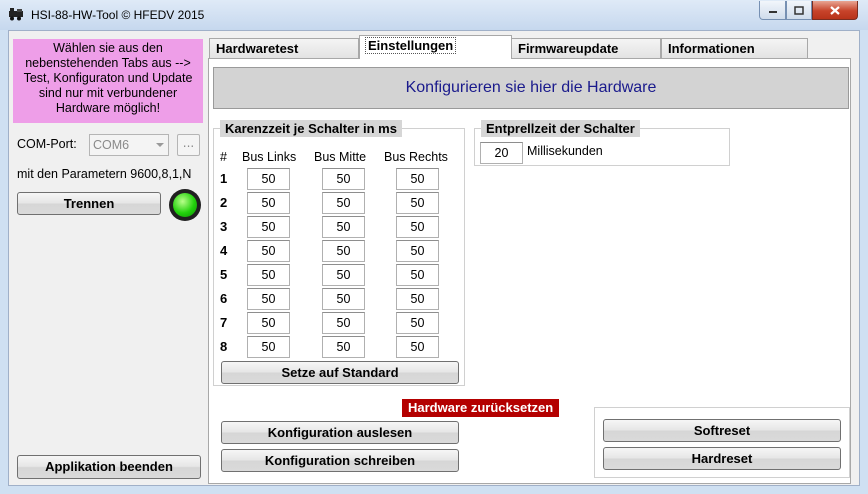  What do you see at coordinates (224, 322) in the screenshot?
I see `row-number: 7` at bounding box center [224, 322].